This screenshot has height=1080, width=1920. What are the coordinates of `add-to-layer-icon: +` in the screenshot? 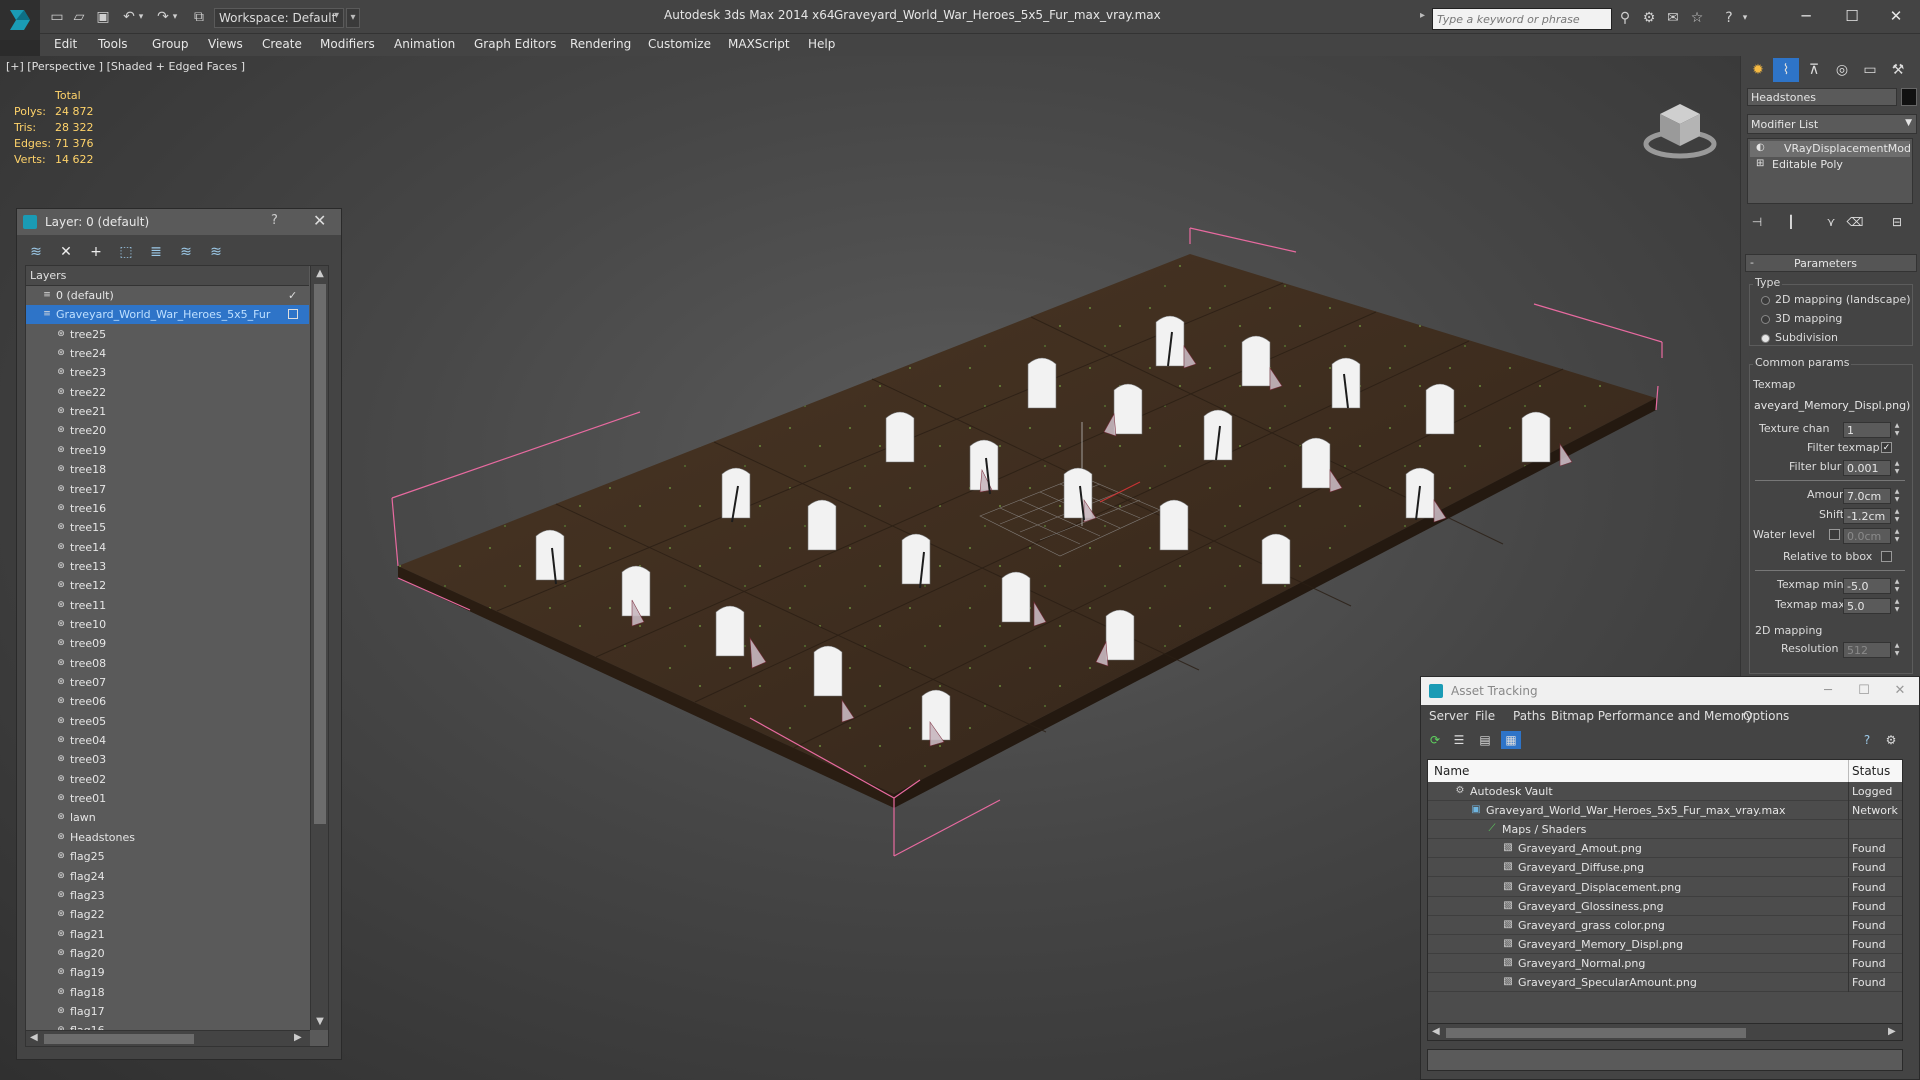 It's located at (96, 252).